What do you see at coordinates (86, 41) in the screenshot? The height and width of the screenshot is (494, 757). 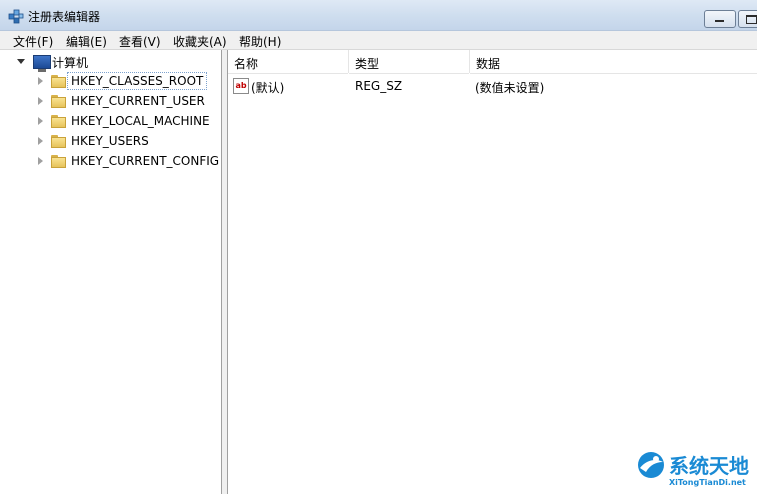 I see `menu-edit: 编辑(E)` at bounding box center [86, 41].